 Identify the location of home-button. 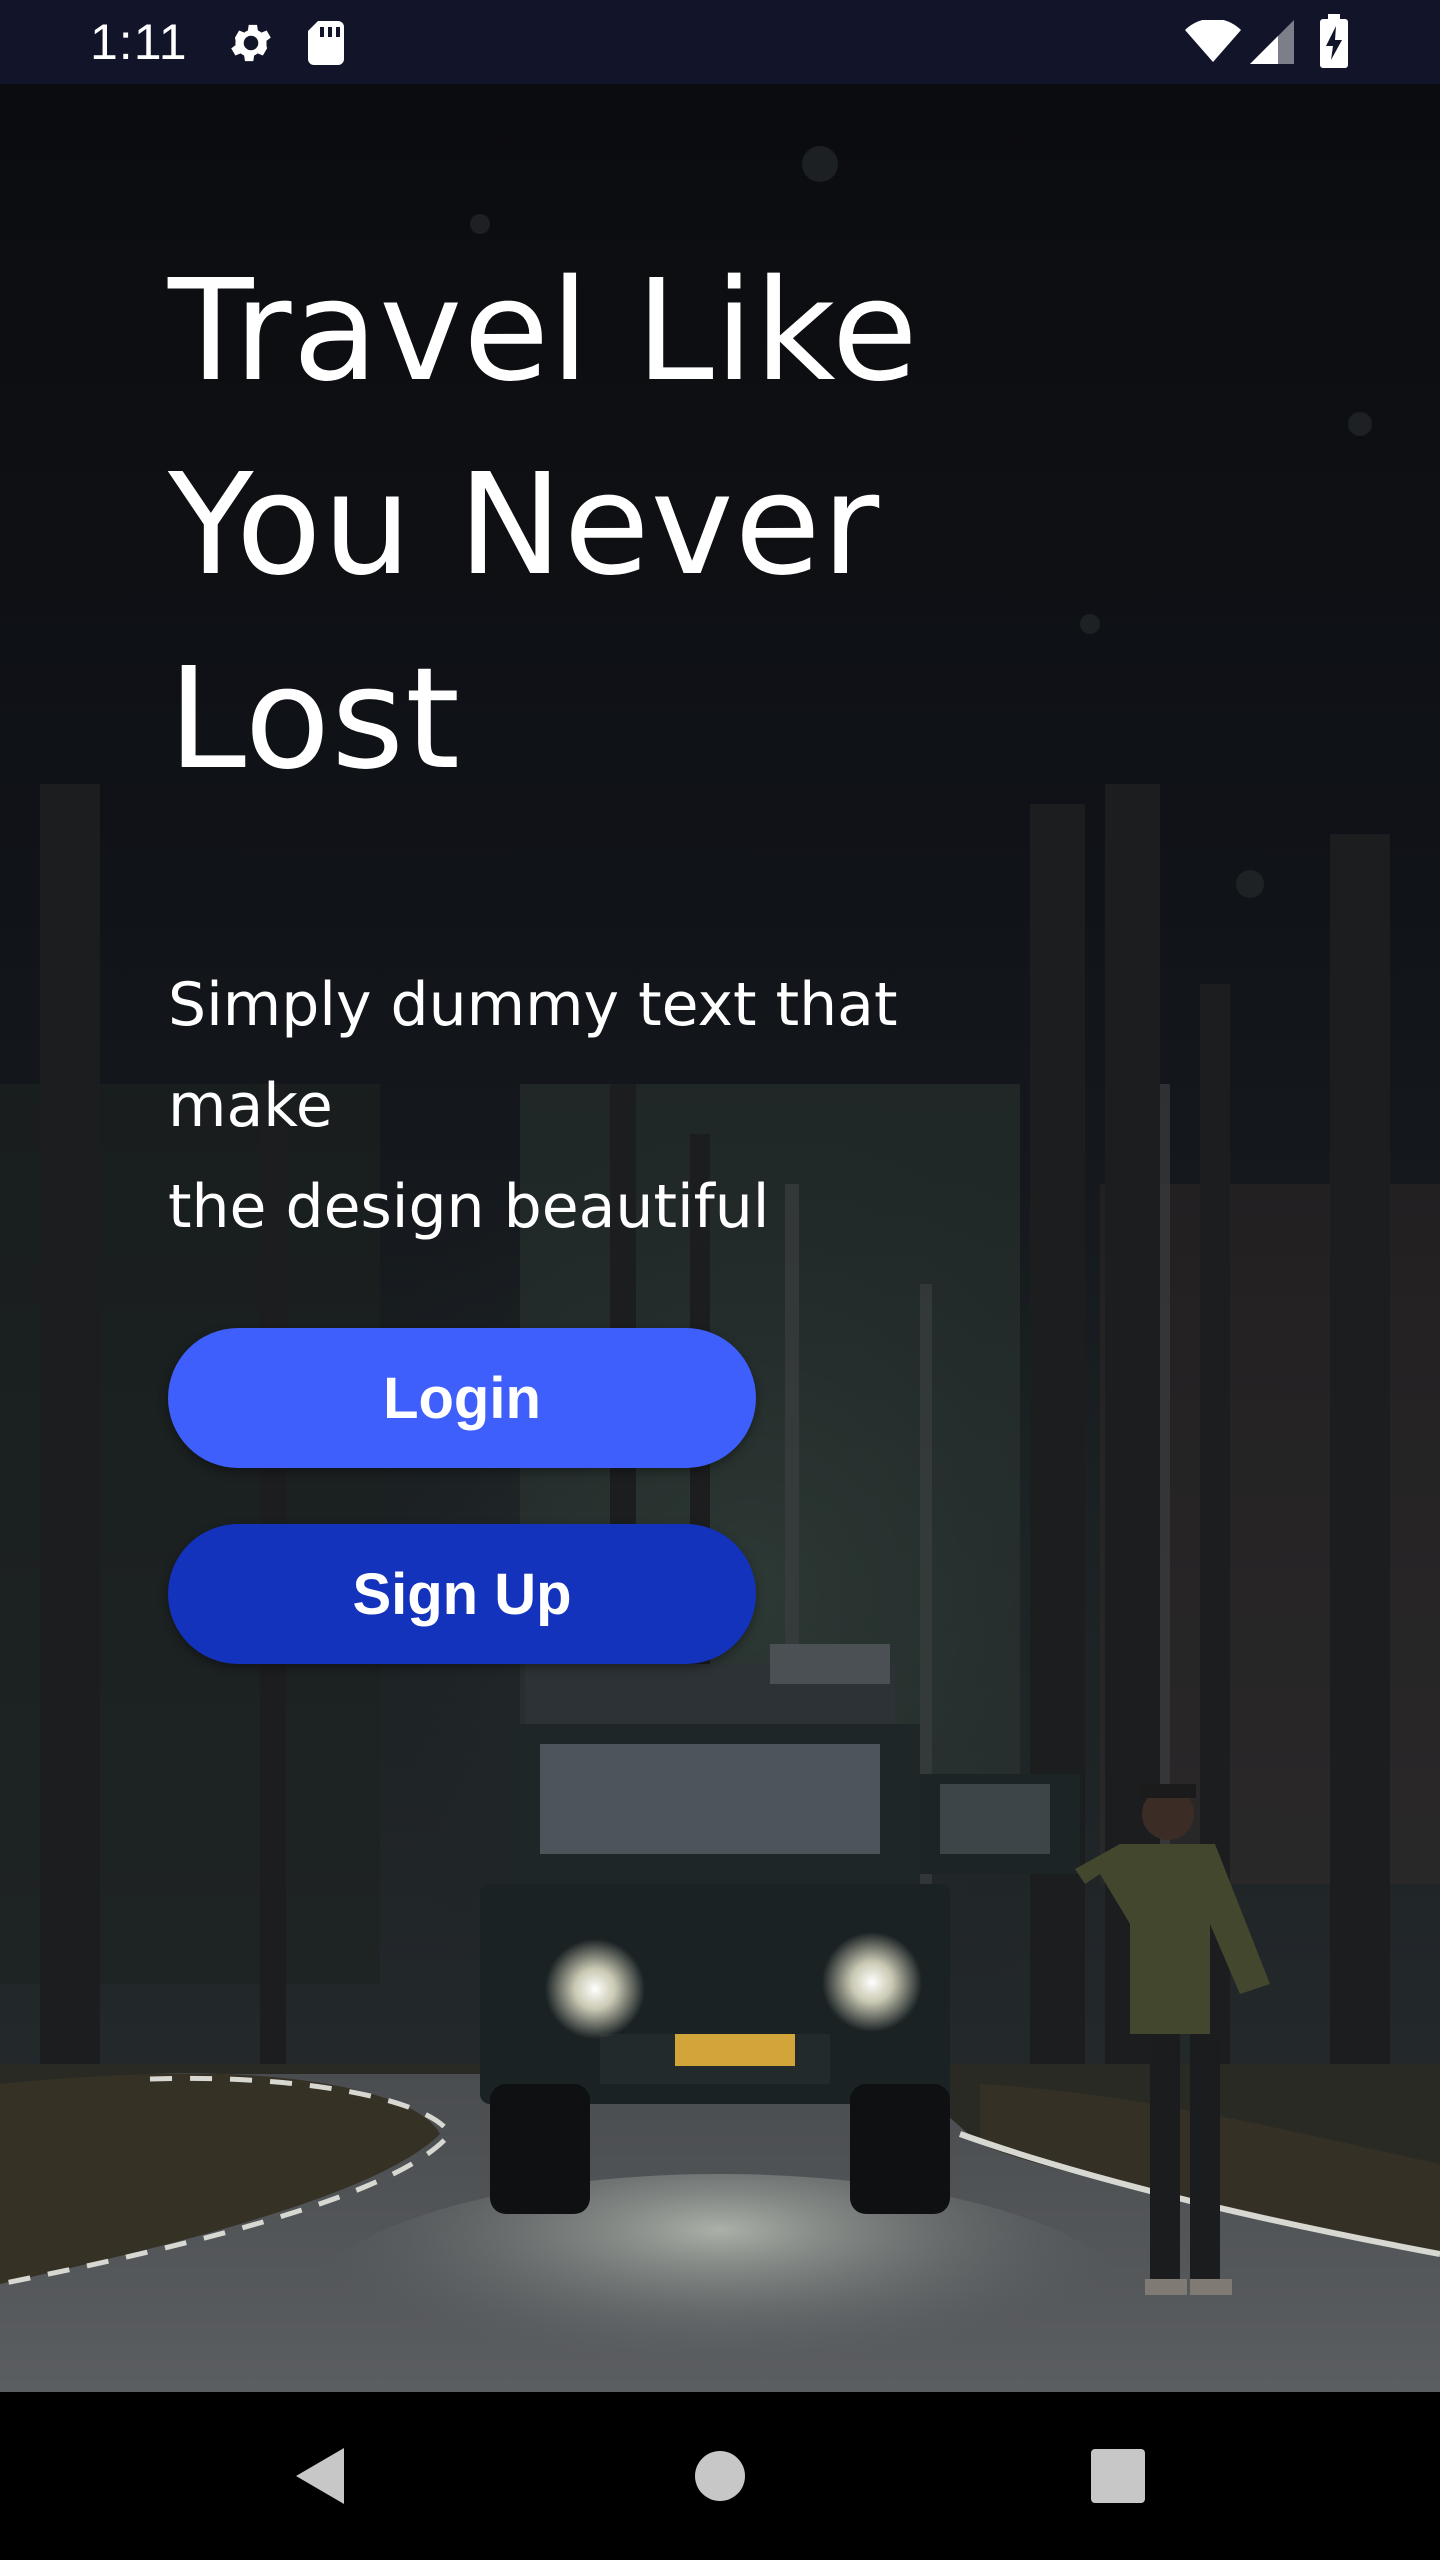
(720, 2476).